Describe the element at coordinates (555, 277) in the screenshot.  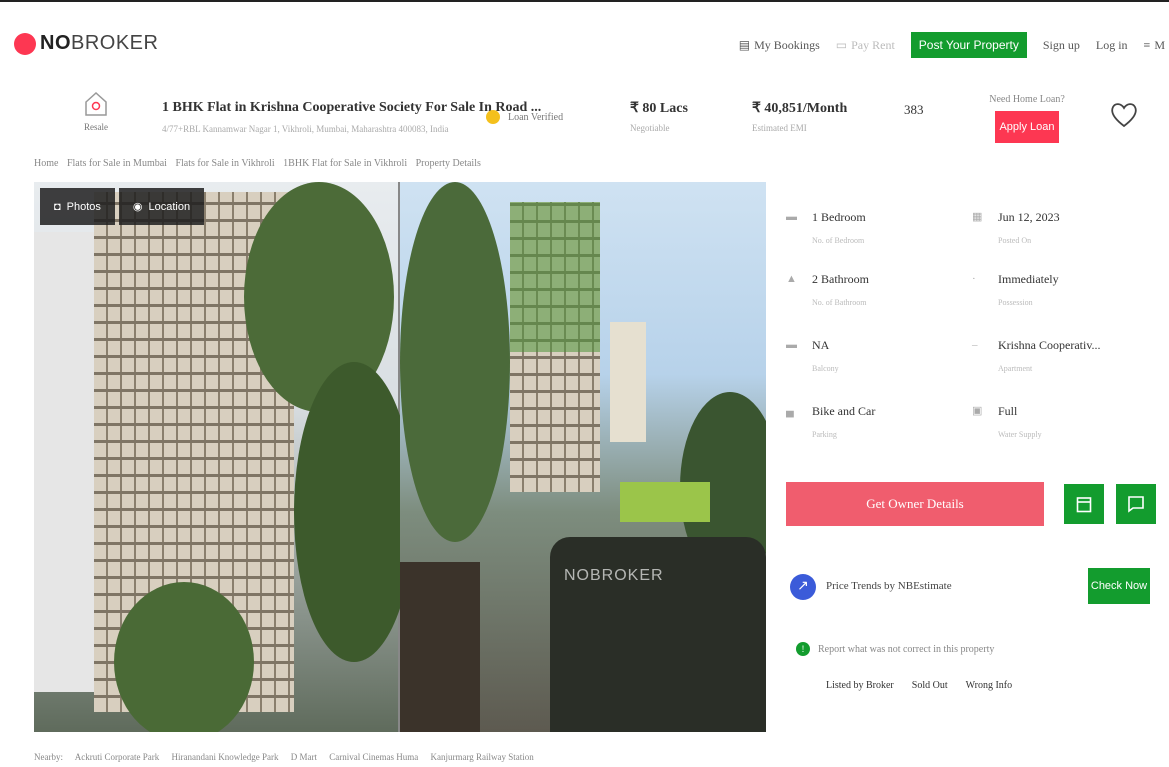
I see `green-net` at that location.